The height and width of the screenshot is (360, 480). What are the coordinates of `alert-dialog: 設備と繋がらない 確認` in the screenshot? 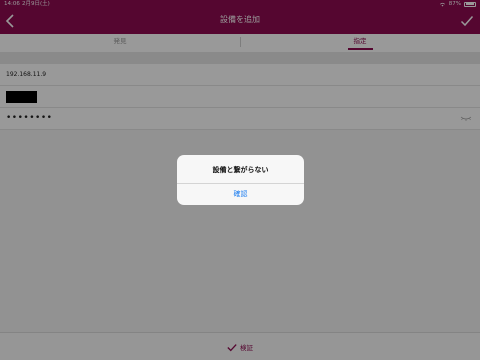 It's located at (240, 180).